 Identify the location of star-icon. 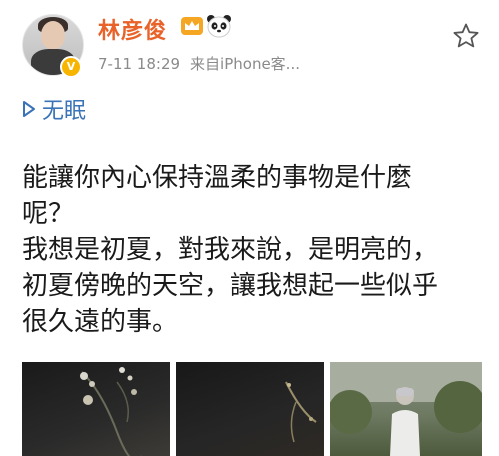
(466, 36).